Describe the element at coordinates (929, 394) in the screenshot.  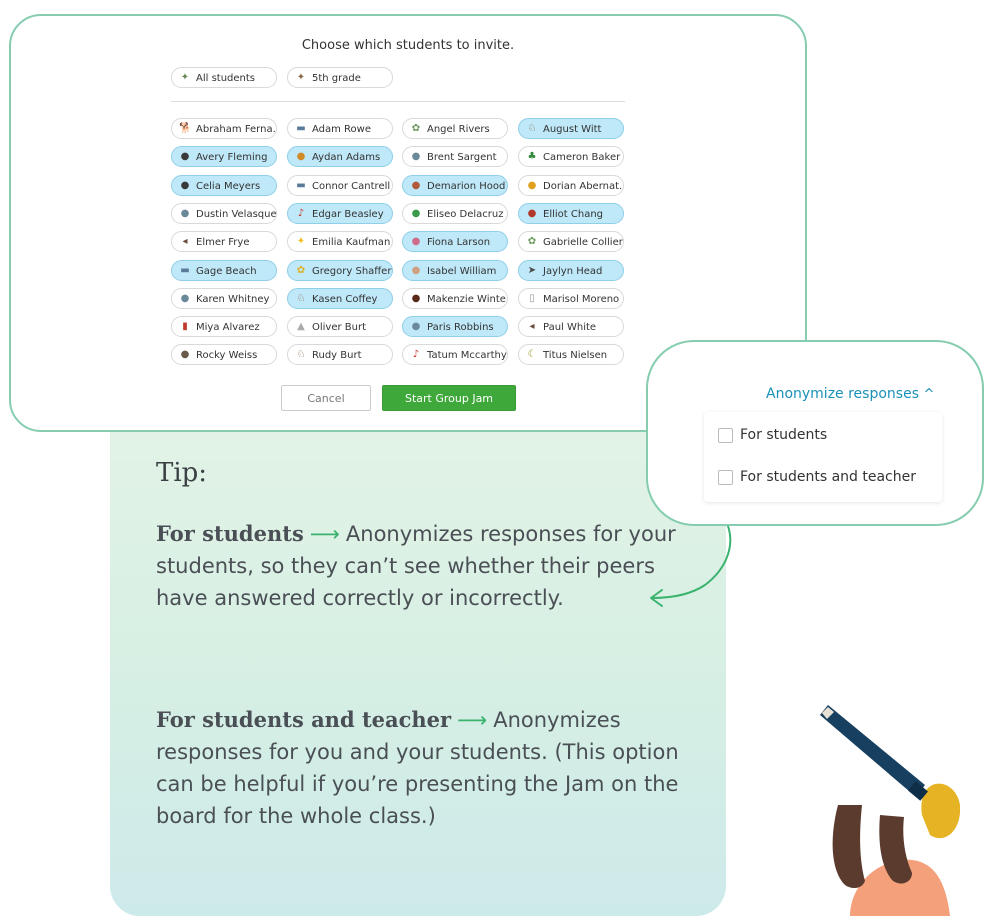
I see `chevron-up-icon: ^` at that location.